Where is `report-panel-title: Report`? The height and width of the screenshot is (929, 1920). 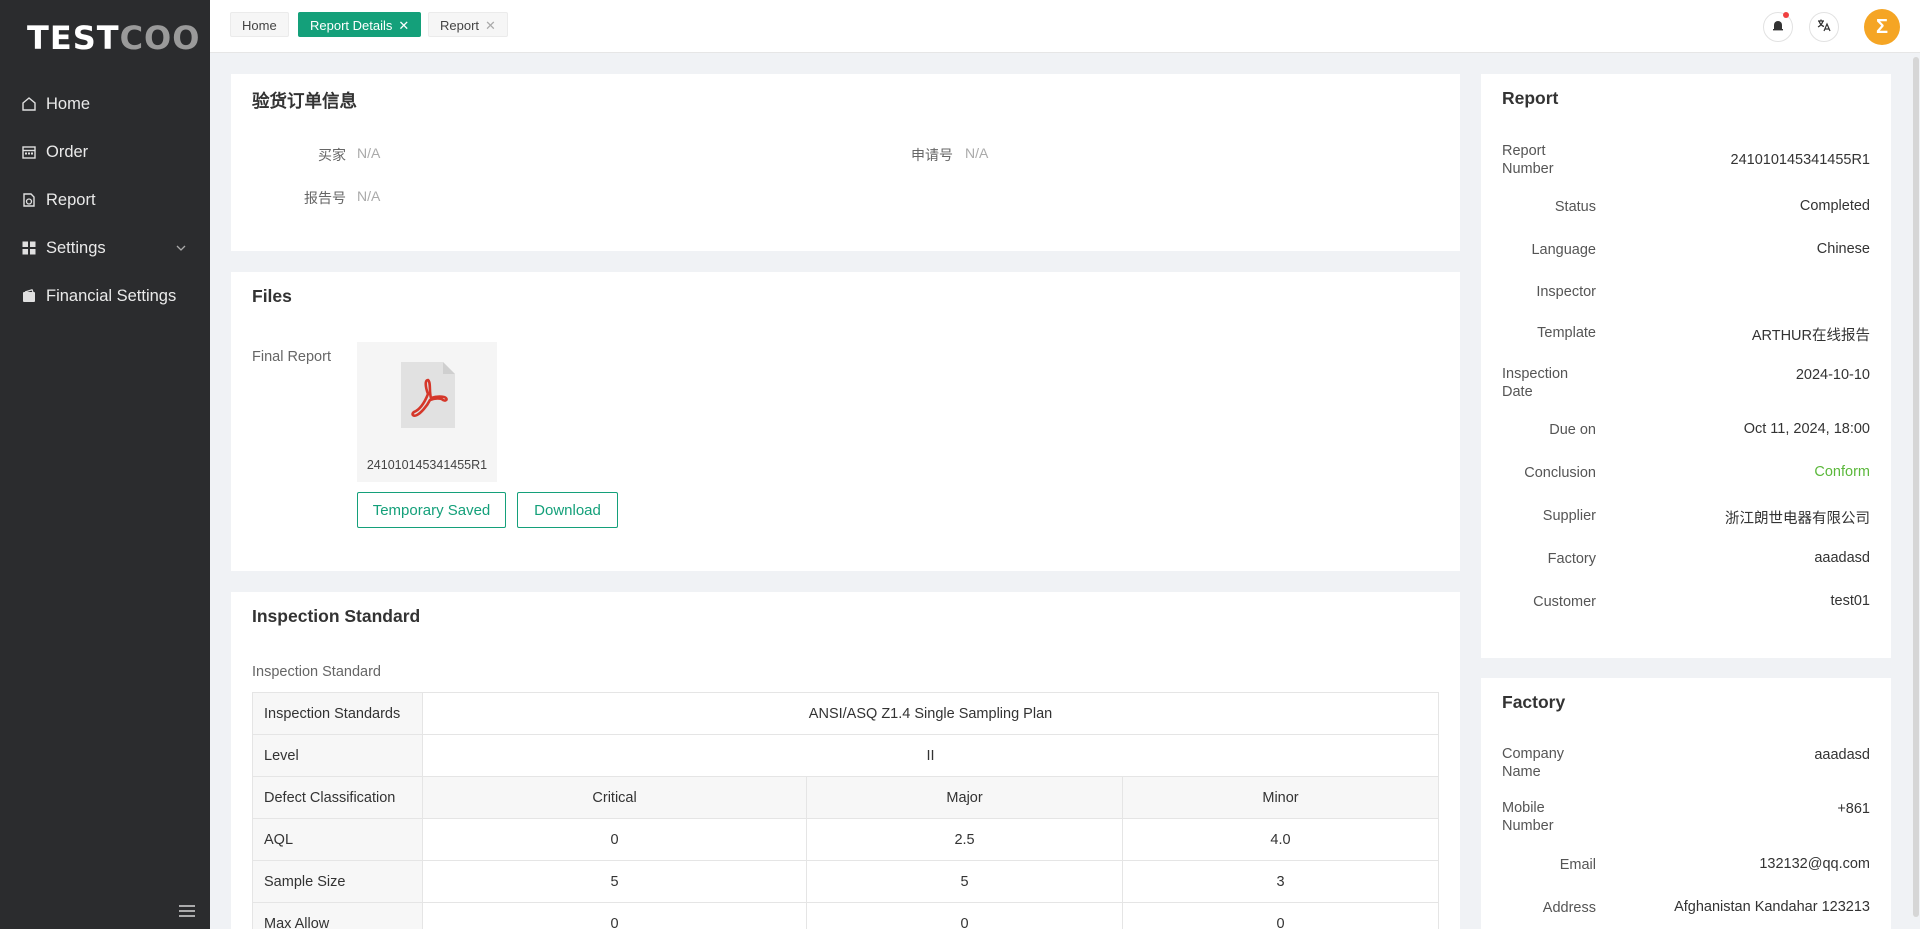
report-panel-title: Report is located at coordinates (1530, 98).